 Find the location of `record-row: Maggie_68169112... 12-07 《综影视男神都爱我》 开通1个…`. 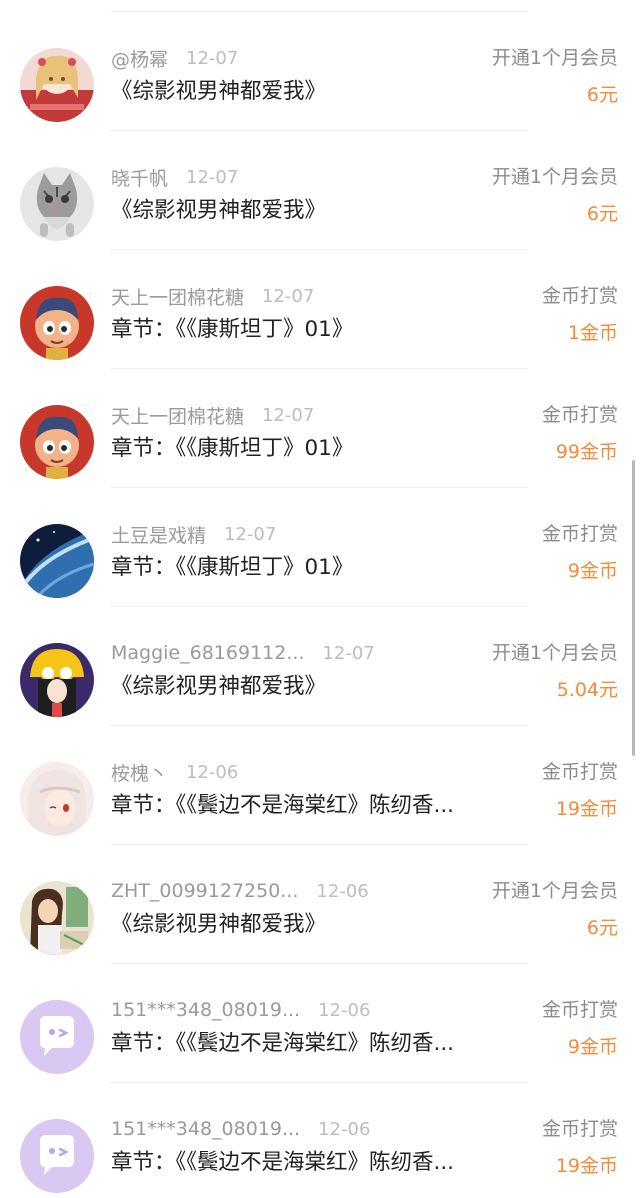

record-row: Maggie_68169112... 12-07 《综影视男神都爱我》 开通1个… is located at coordinates (320, 666).